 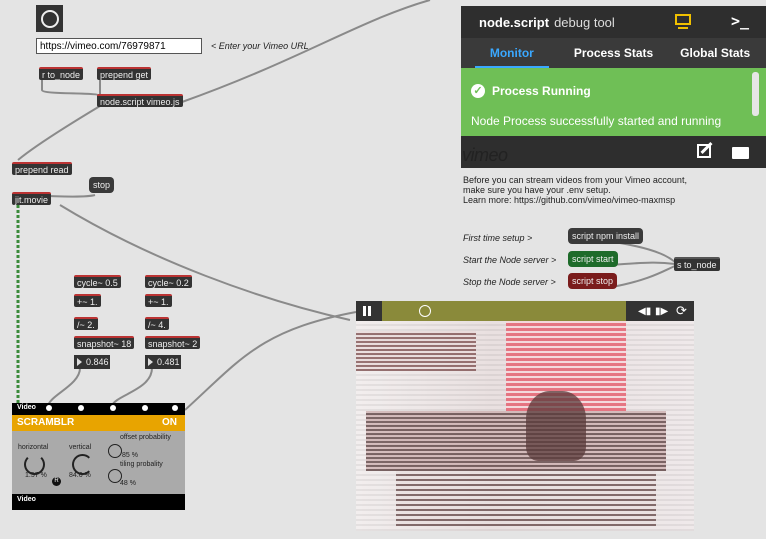 What do you see at coordinates (683, 28) in the screenshot?
I see `monitor-stand-icon` at bounding box center [683, 28].